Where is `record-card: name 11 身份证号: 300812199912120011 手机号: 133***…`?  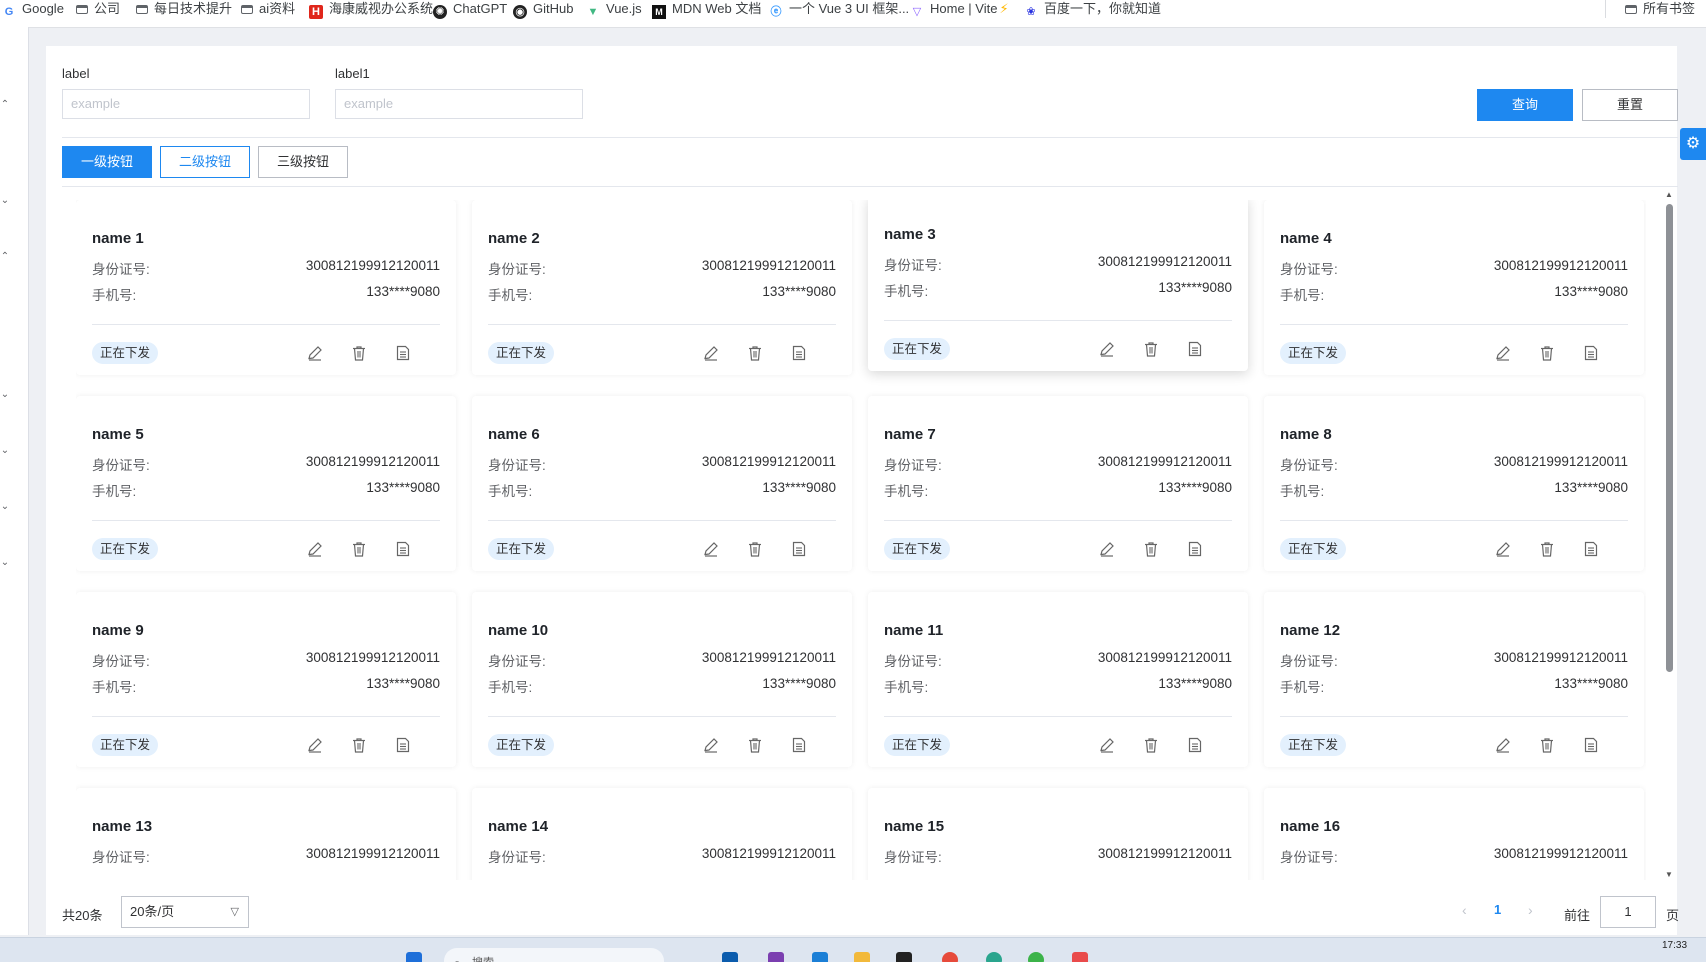
record-card: name 11 身份证号: 300812199912120011 手机号: 133***… is located at coordinates (1058, 679).